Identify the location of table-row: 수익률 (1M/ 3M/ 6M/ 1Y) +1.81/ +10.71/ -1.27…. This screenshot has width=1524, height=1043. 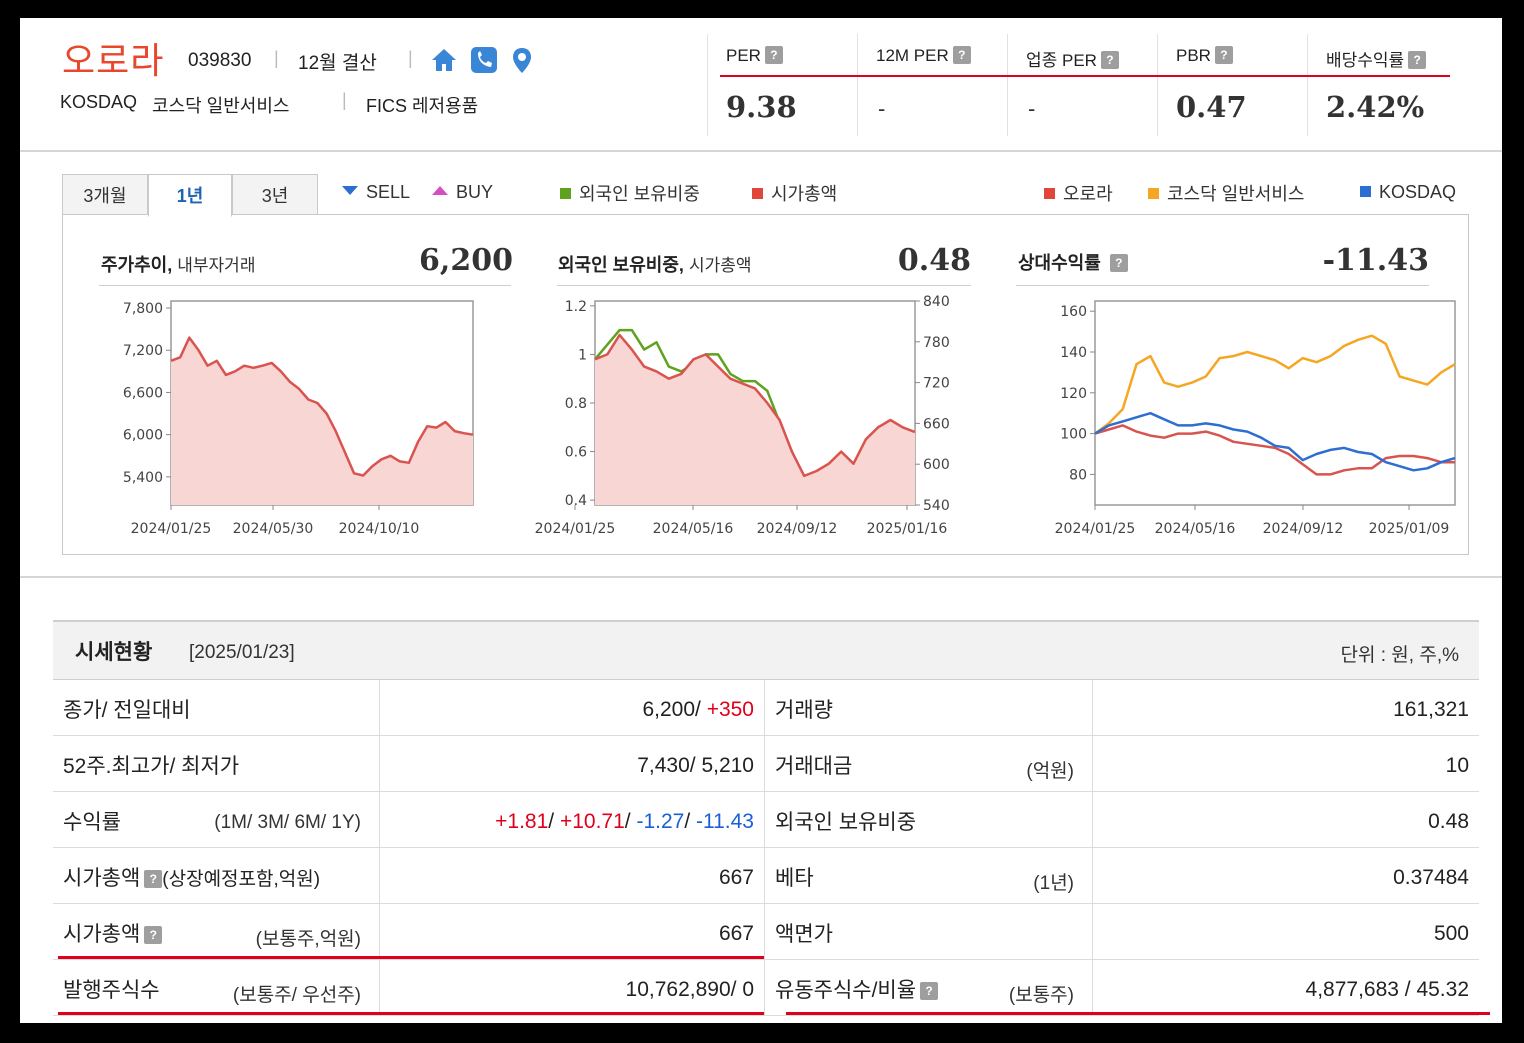
(766, 820).